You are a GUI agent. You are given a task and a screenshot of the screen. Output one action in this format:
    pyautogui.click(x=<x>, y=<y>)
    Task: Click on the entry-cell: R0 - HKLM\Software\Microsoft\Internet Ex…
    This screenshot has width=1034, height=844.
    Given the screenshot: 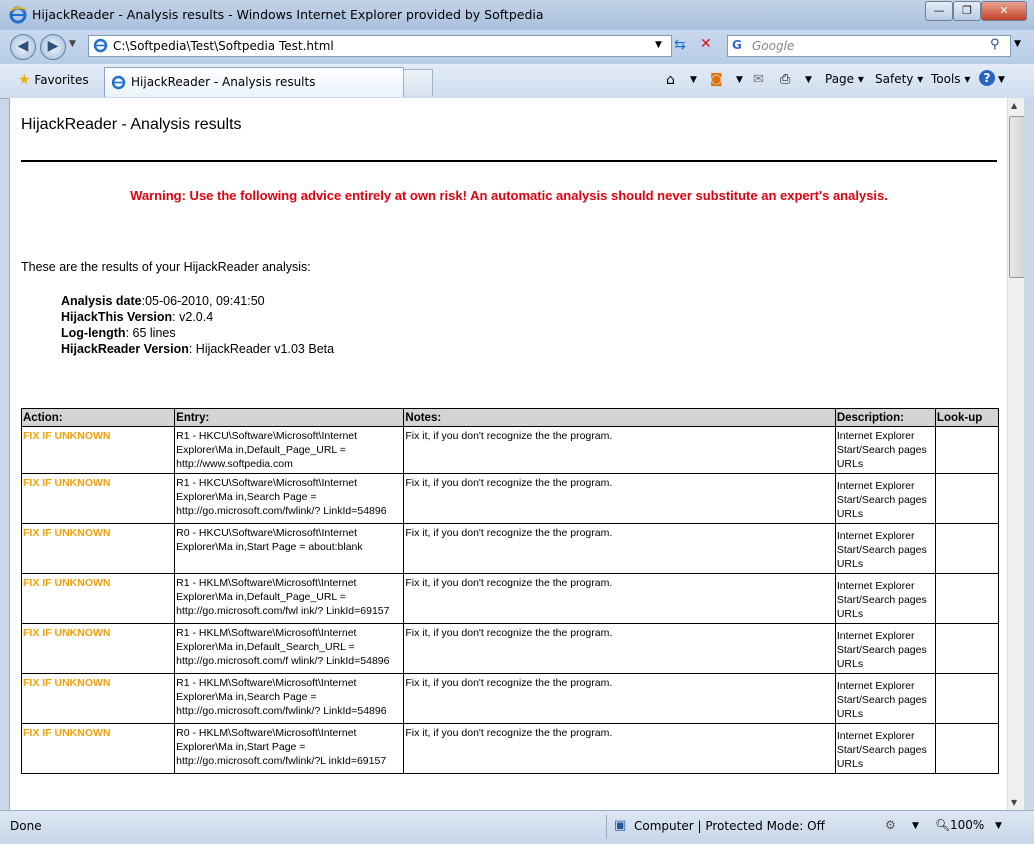 What is the action you would take?
    pyautogui.click(x=289, y=748)
    